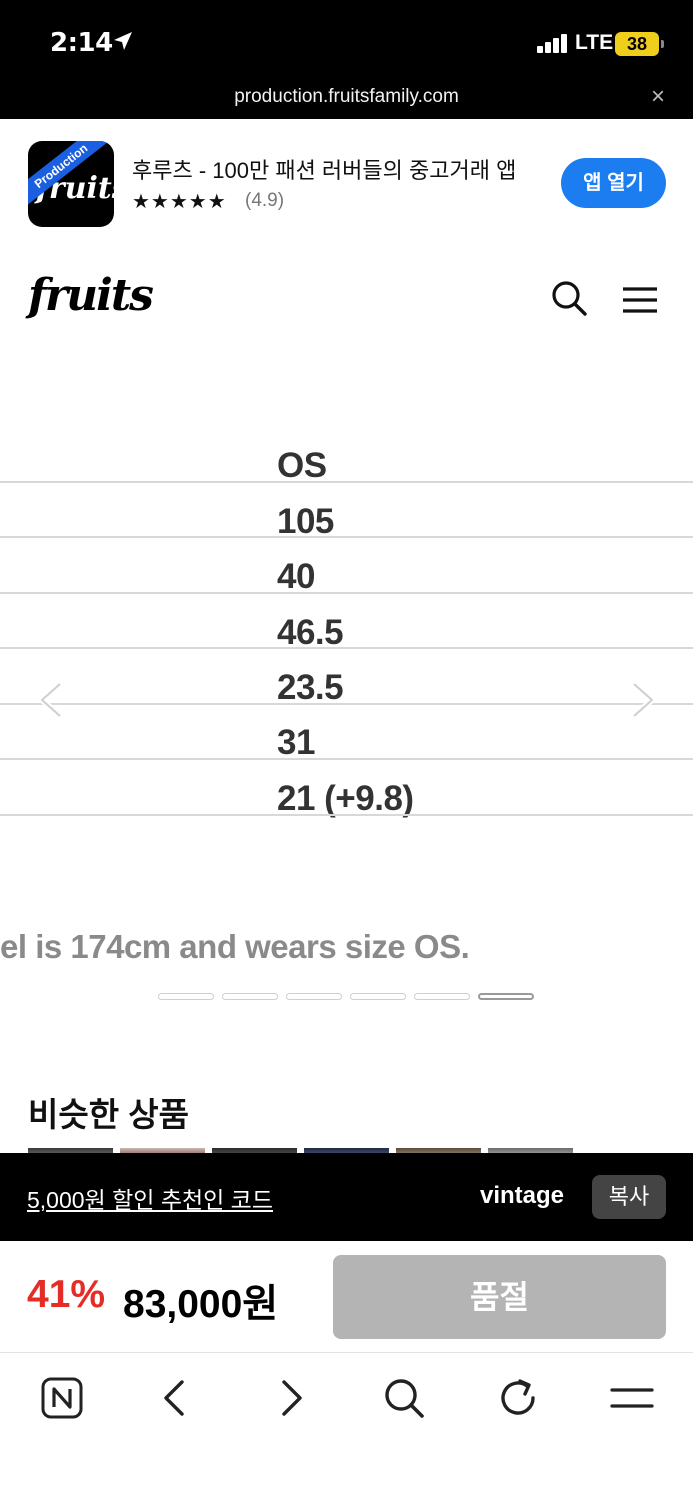 This screenshot has width=693, height=1500. What do you see at coordinates (201, 1304) in the screenshot?
I see `price: 83,000원` at bounding box center [201, 1304].